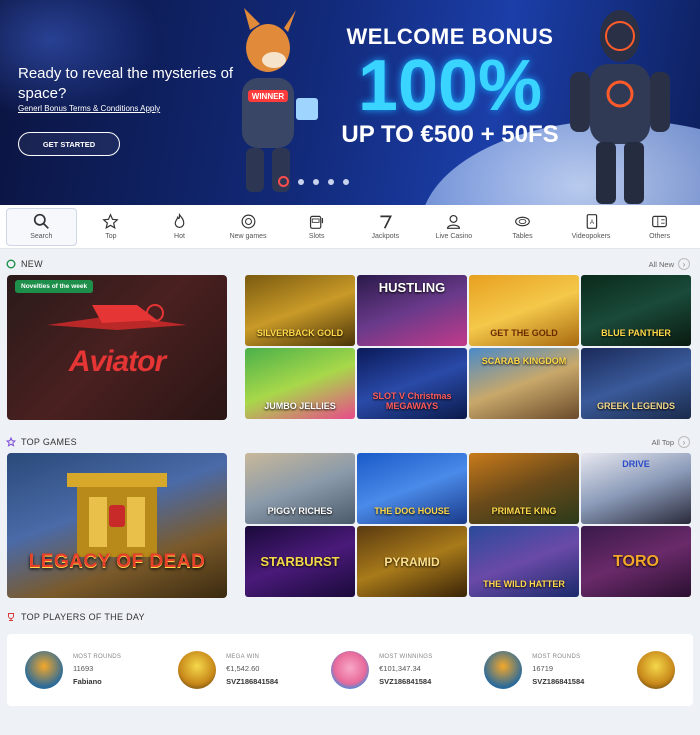 Image resolution: width=700 pixels, height=735 pixels. Describe the element at coordinates (83, 668) in the screenshot. I see `stat-value: 11693` at that location.